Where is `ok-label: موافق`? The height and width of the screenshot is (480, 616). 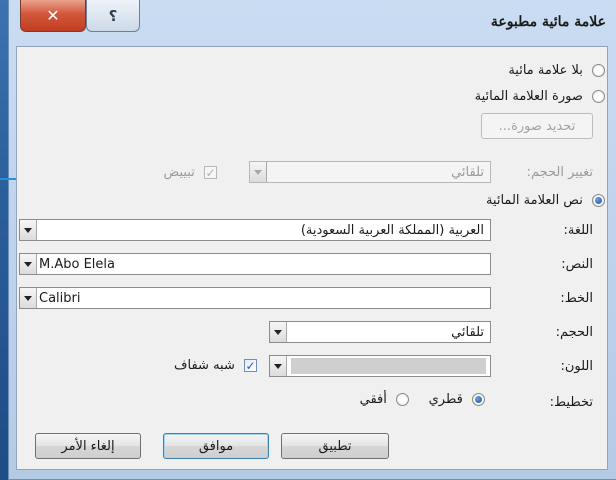 ok-label: موافق is located at coordinates (216, 446).